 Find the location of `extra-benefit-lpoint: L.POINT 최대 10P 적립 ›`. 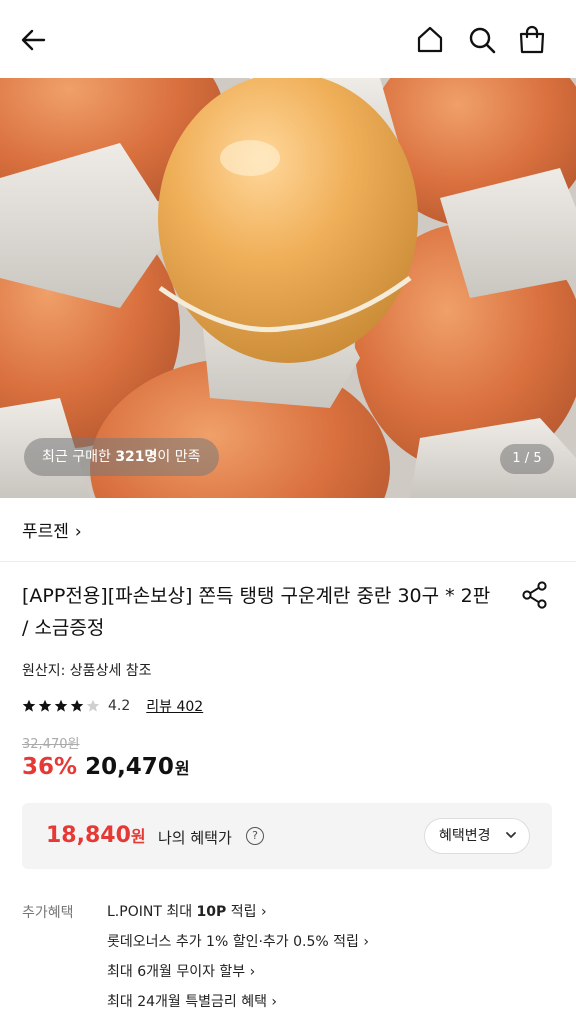

extra-benefit-lpoint: L.POINT 최대 10P 적립 › is located at coordinates (238, 915).